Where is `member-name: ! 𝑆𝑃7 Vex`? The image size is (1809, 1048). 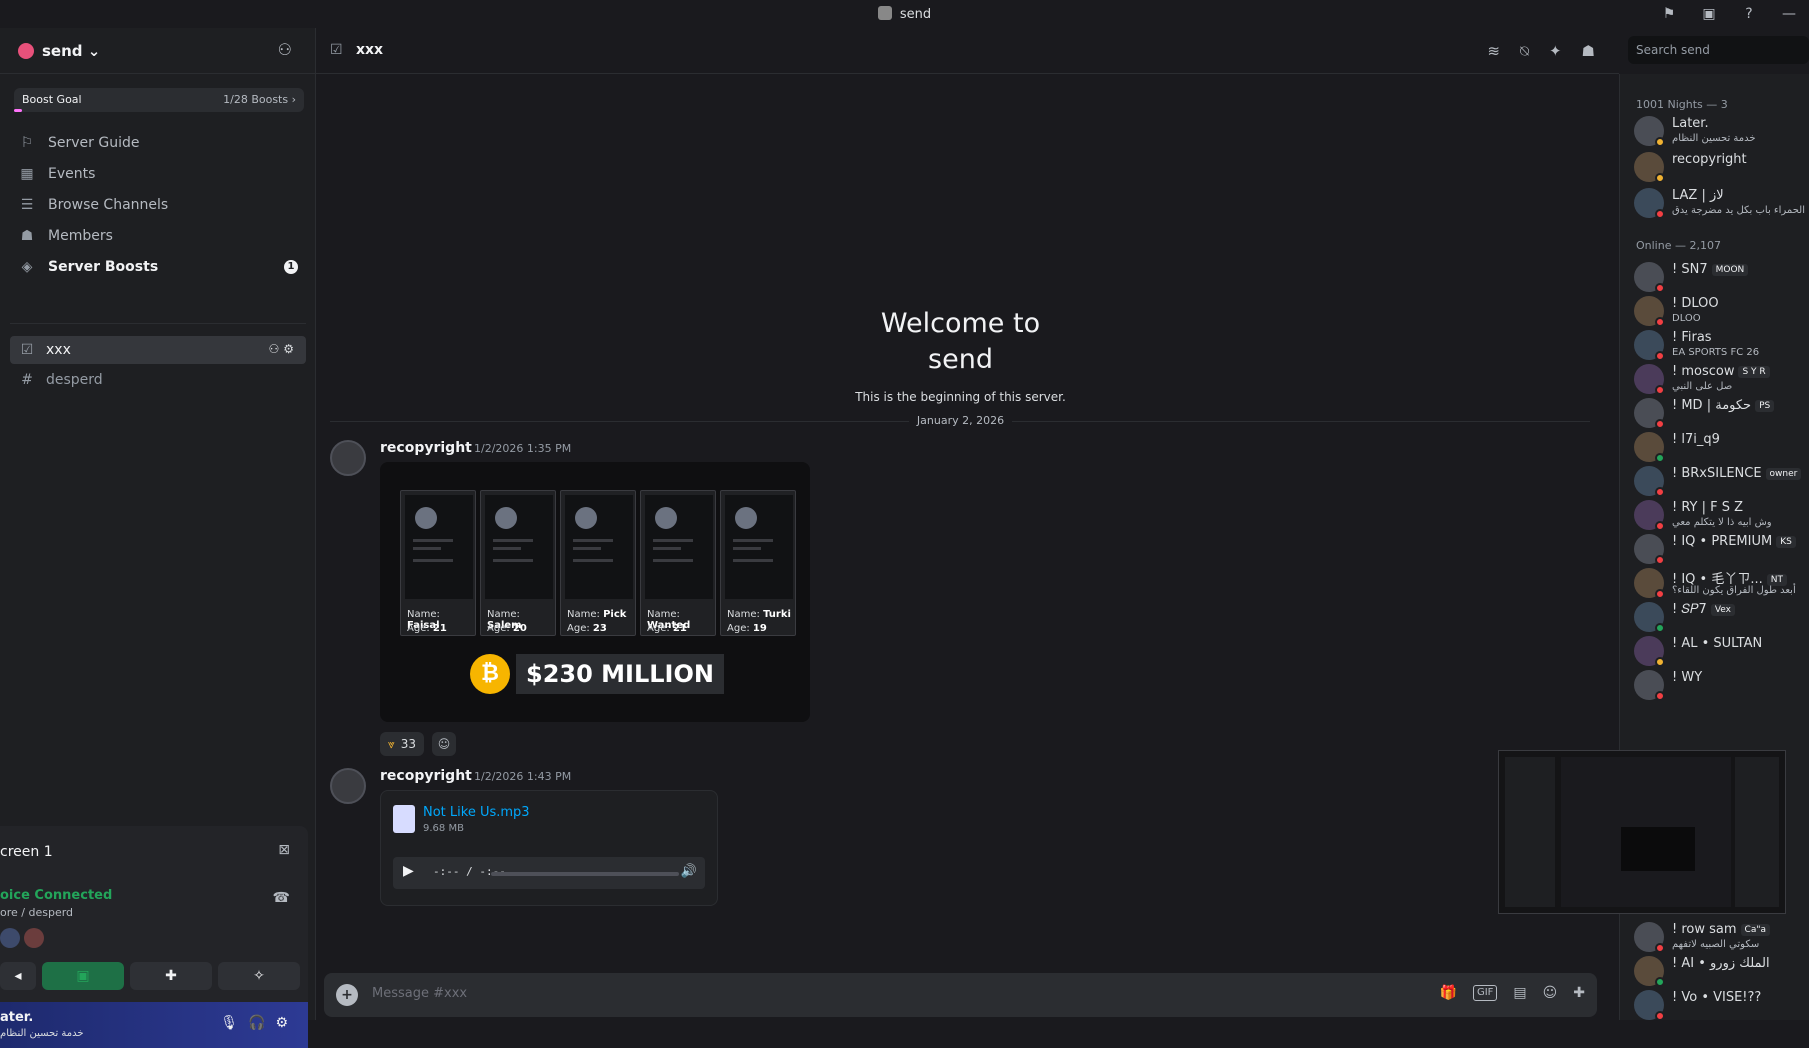
member-name: ! 𝑆𝑃7 Vex is located at coordinates (1703, 609).